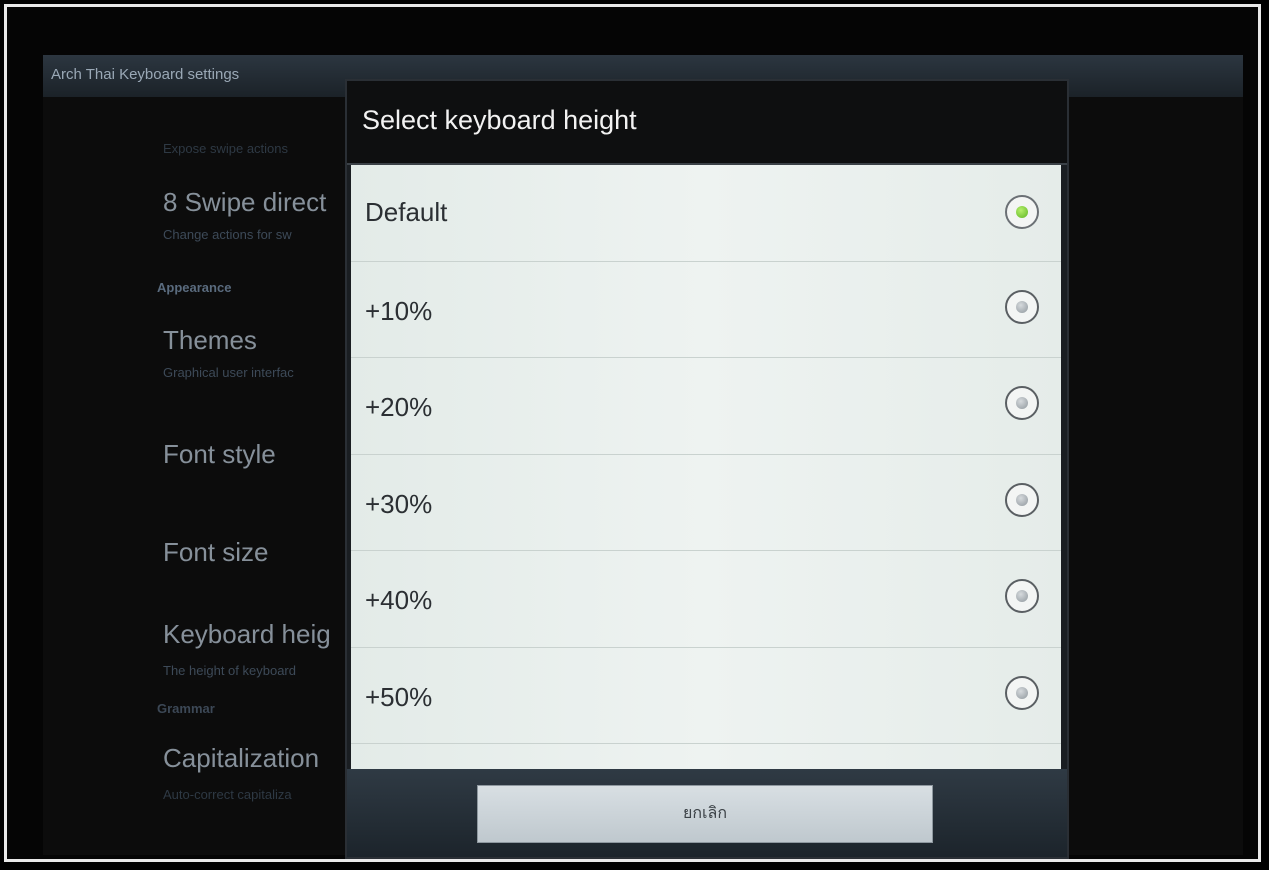  Describe the element at coordinates (229, 670) in the screenshot. I see `settings-item-keyboard-height-subtitle: The height of keyboard` at that location.